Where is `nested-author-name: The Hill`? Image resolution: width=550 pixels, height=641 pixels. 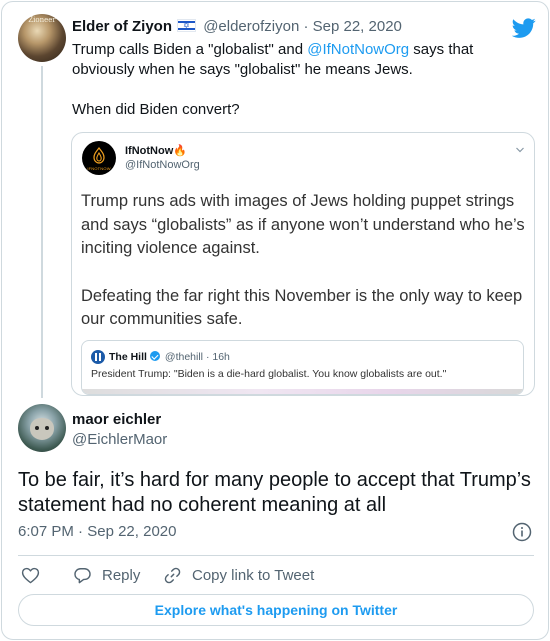 nested-author-name: The Hill is located at coordinates (128, 357).